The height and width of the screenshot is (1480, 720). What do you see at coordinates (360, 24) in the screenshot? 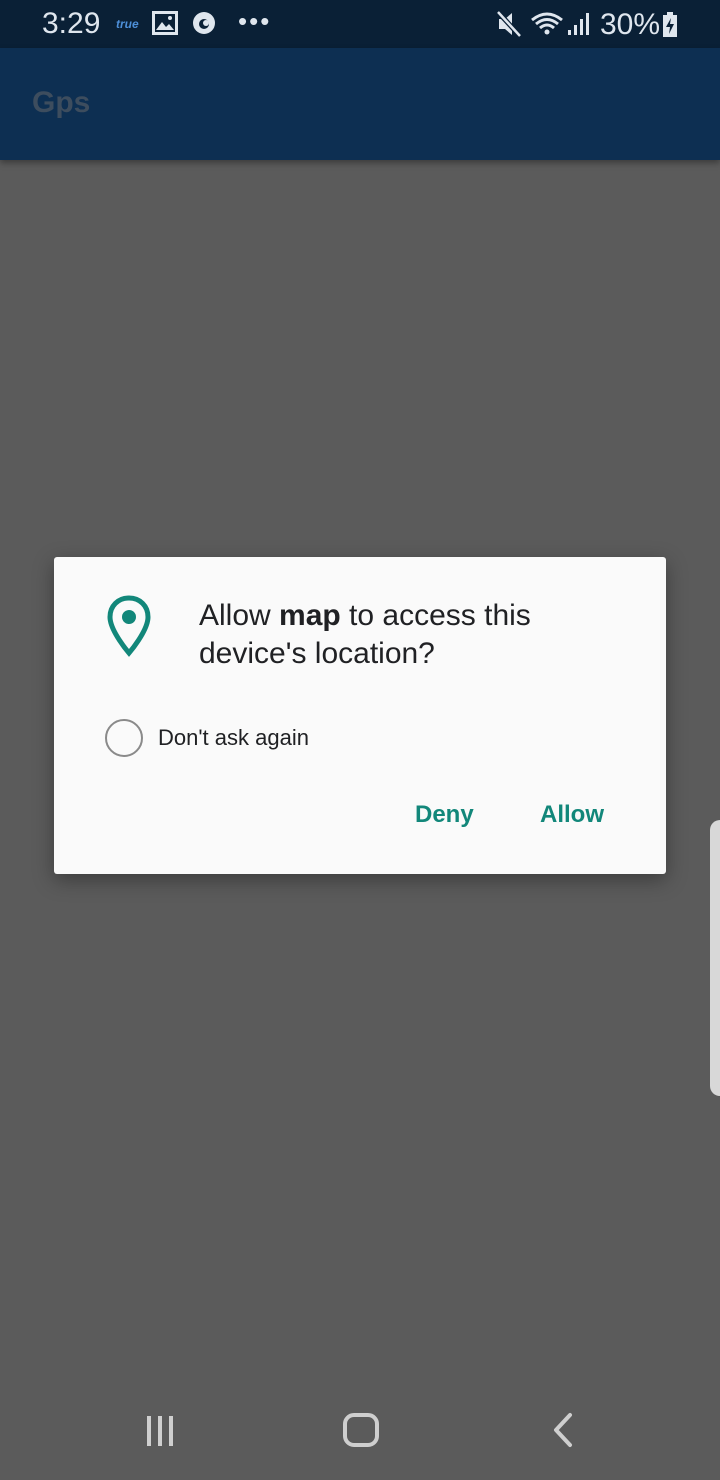
I see `status-bar: 3:29 true ••• 30%` at bounding box center [360, 24].